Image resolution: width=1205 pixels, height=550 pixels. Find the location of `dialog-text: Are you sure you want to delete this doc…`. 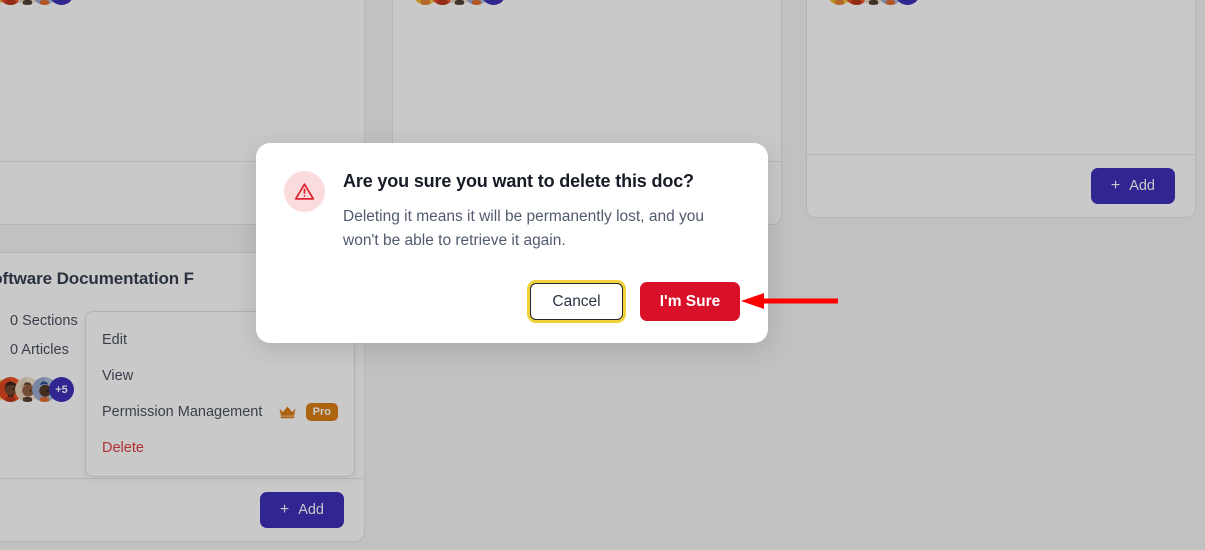

dialog-text: Are you sure you want to delete this doc… is located at coordinates (541, 210).